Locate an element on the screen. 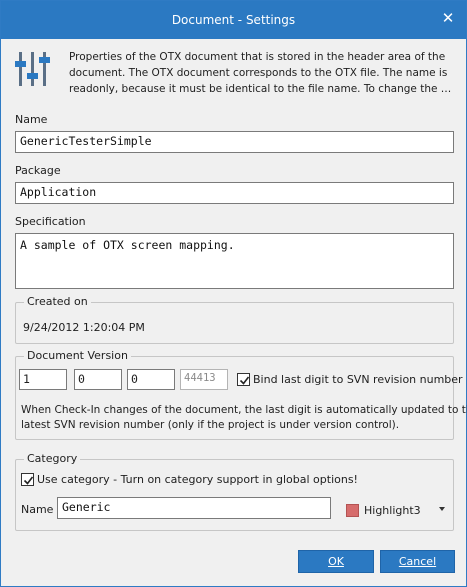 This screenshot has height=587, width=467. version-minor-field: 0 is located at coordinates (98, 379).